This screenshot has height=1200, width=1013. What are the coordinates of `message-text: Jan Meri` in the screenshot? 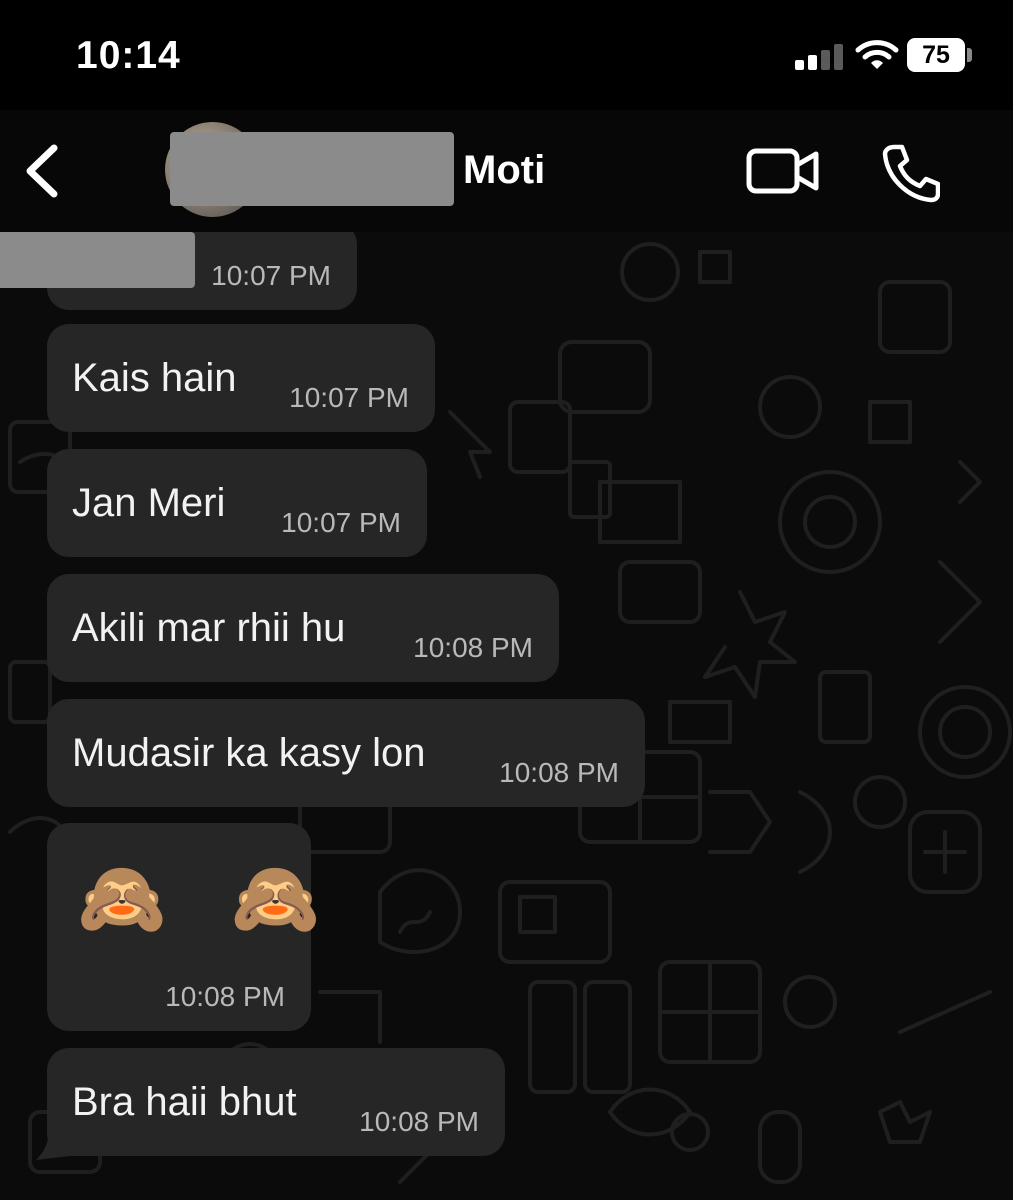 It's located at (149, 503).